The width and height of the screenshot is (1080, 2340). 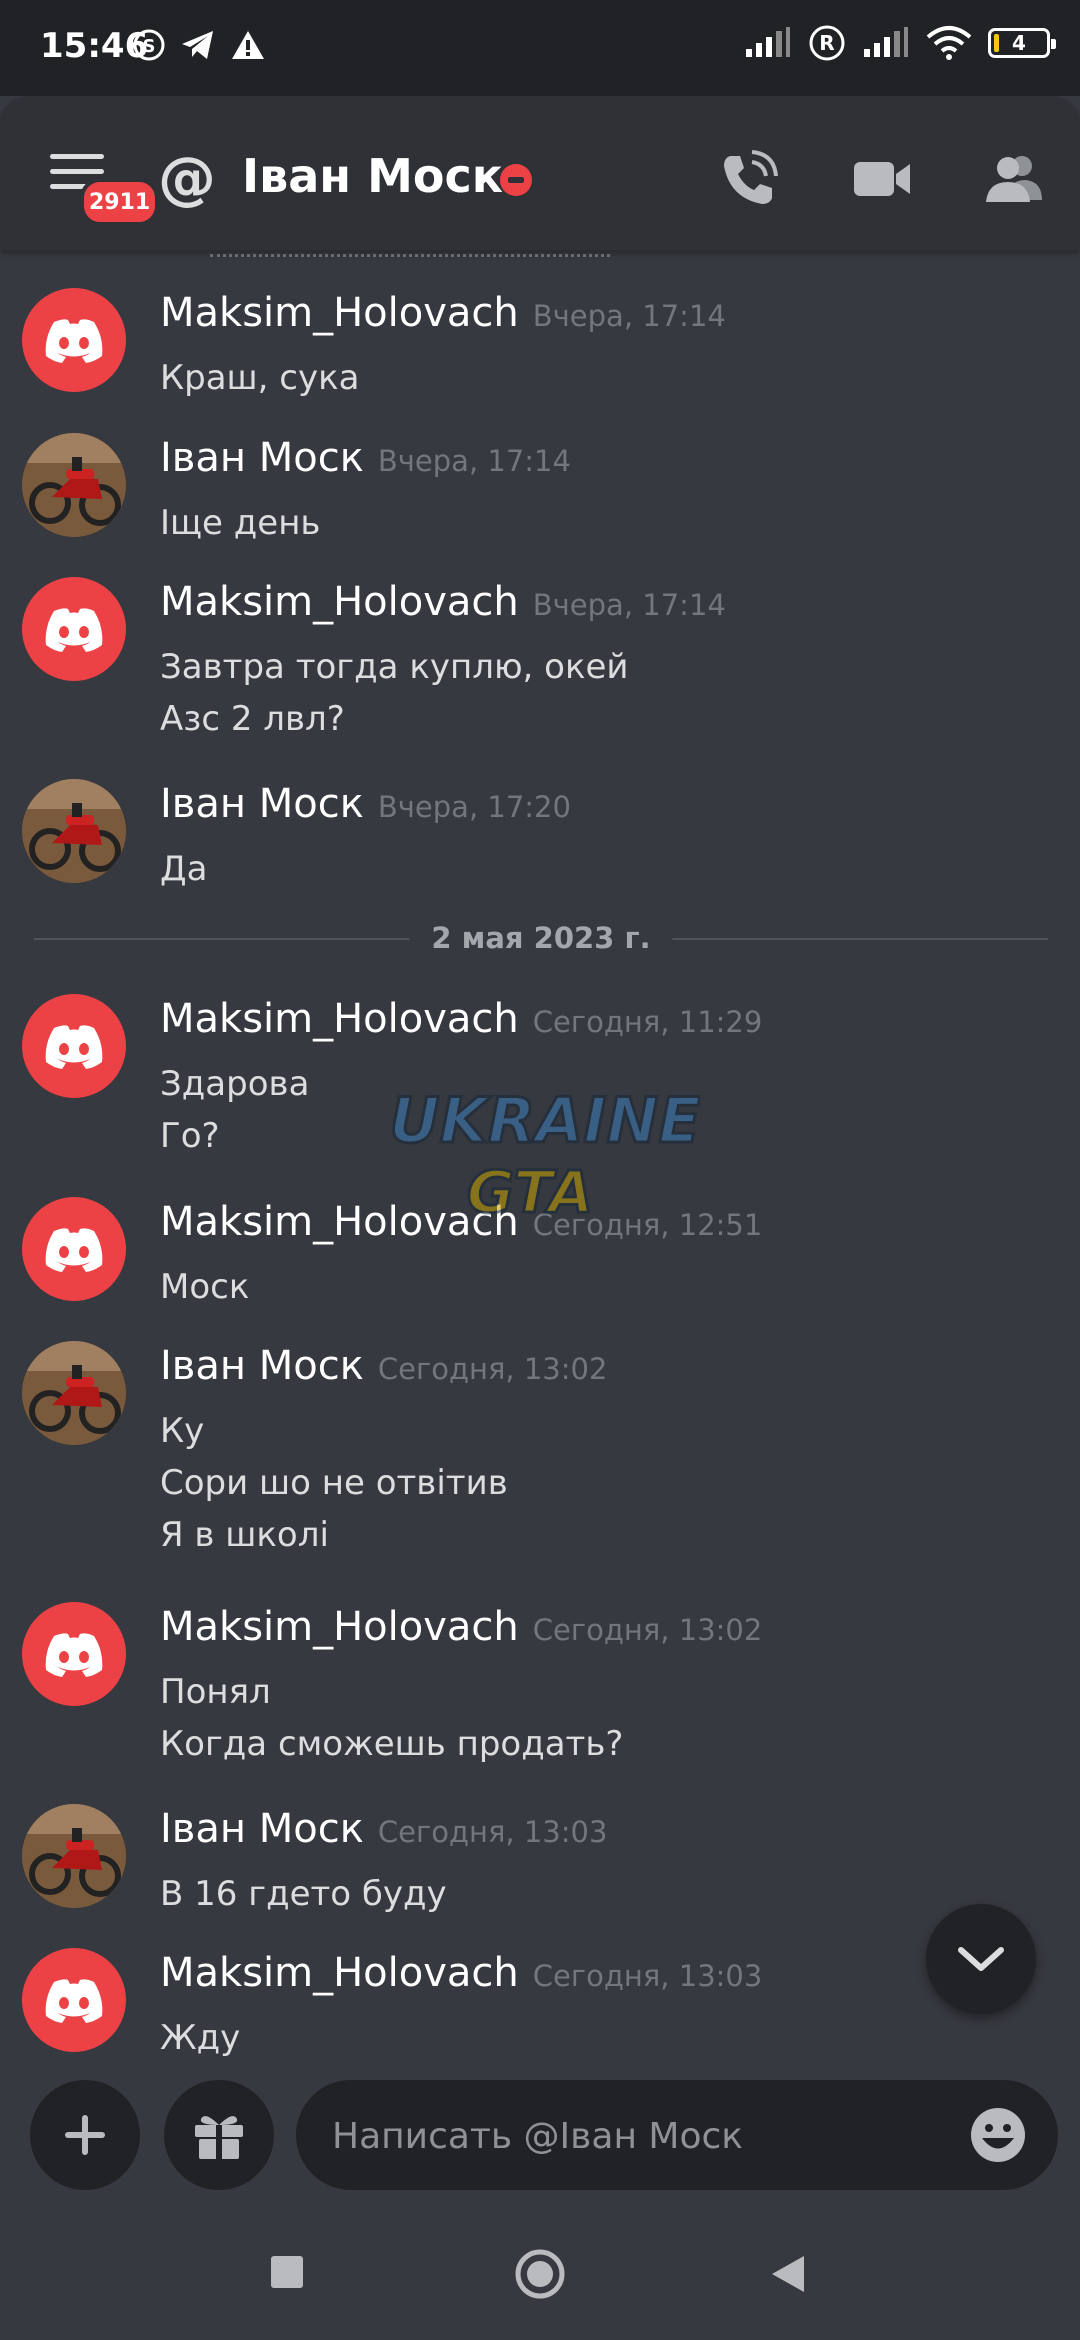 I want to click on message-text: Азс 2 лвл?, so click(x=252, y=719).